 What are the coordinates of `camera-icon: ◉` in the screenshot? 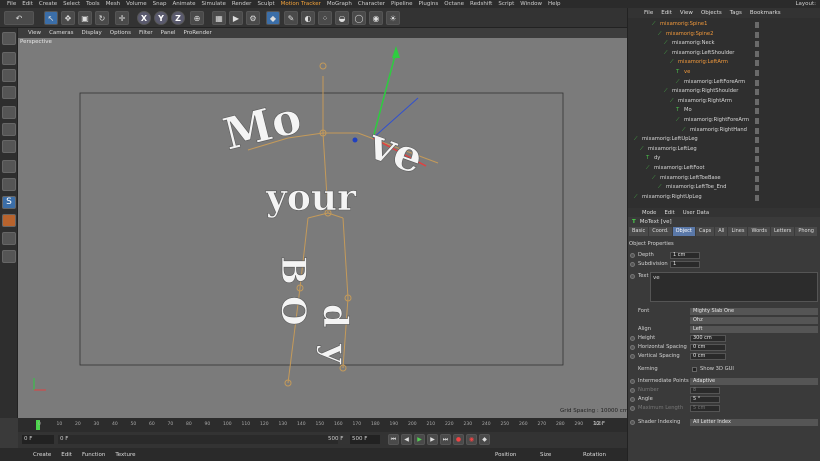 It's located at (376, 18).